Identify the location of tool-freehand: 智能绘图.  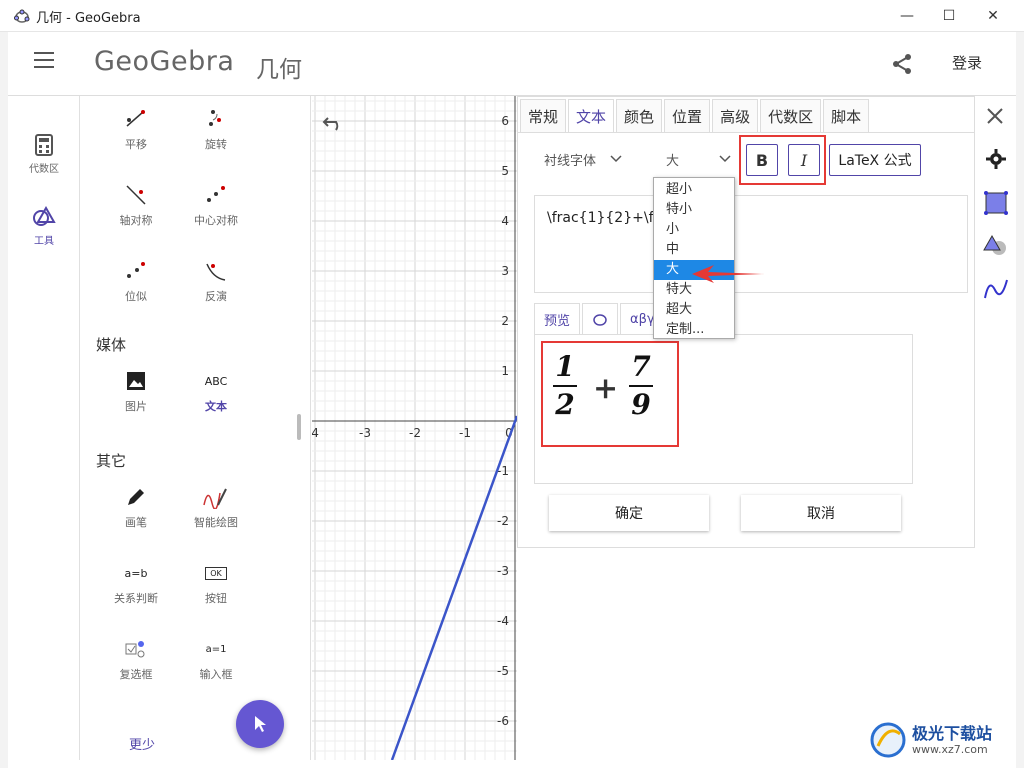
(216, 506).